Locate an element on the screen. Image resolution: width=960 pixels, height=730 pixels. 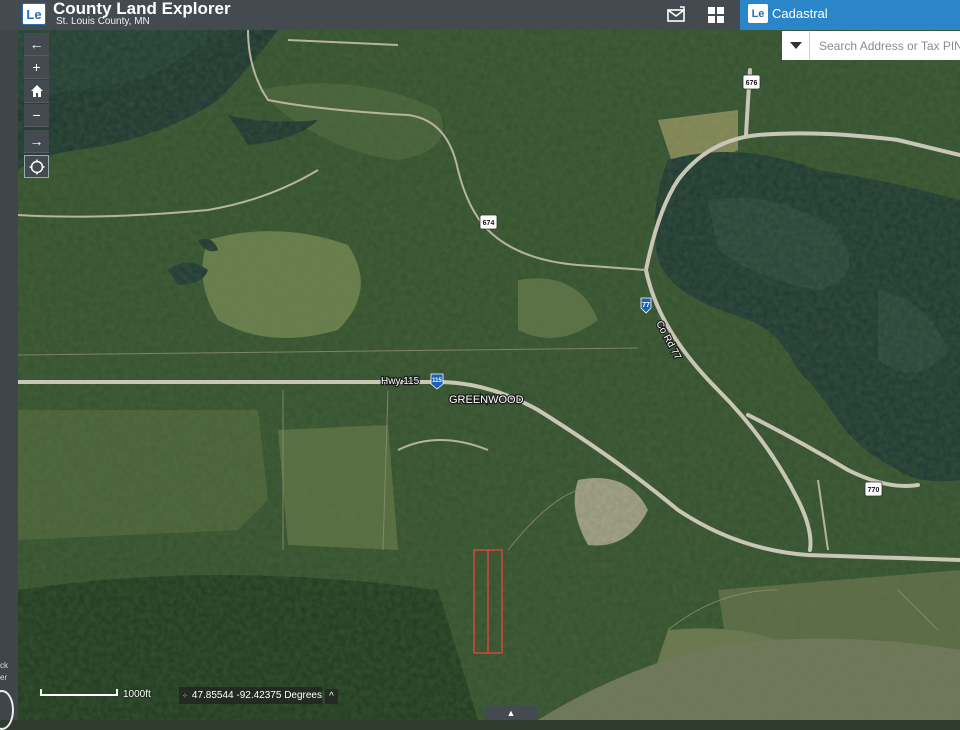
shield-77-label: 77 is located at coordinates (646, 305).